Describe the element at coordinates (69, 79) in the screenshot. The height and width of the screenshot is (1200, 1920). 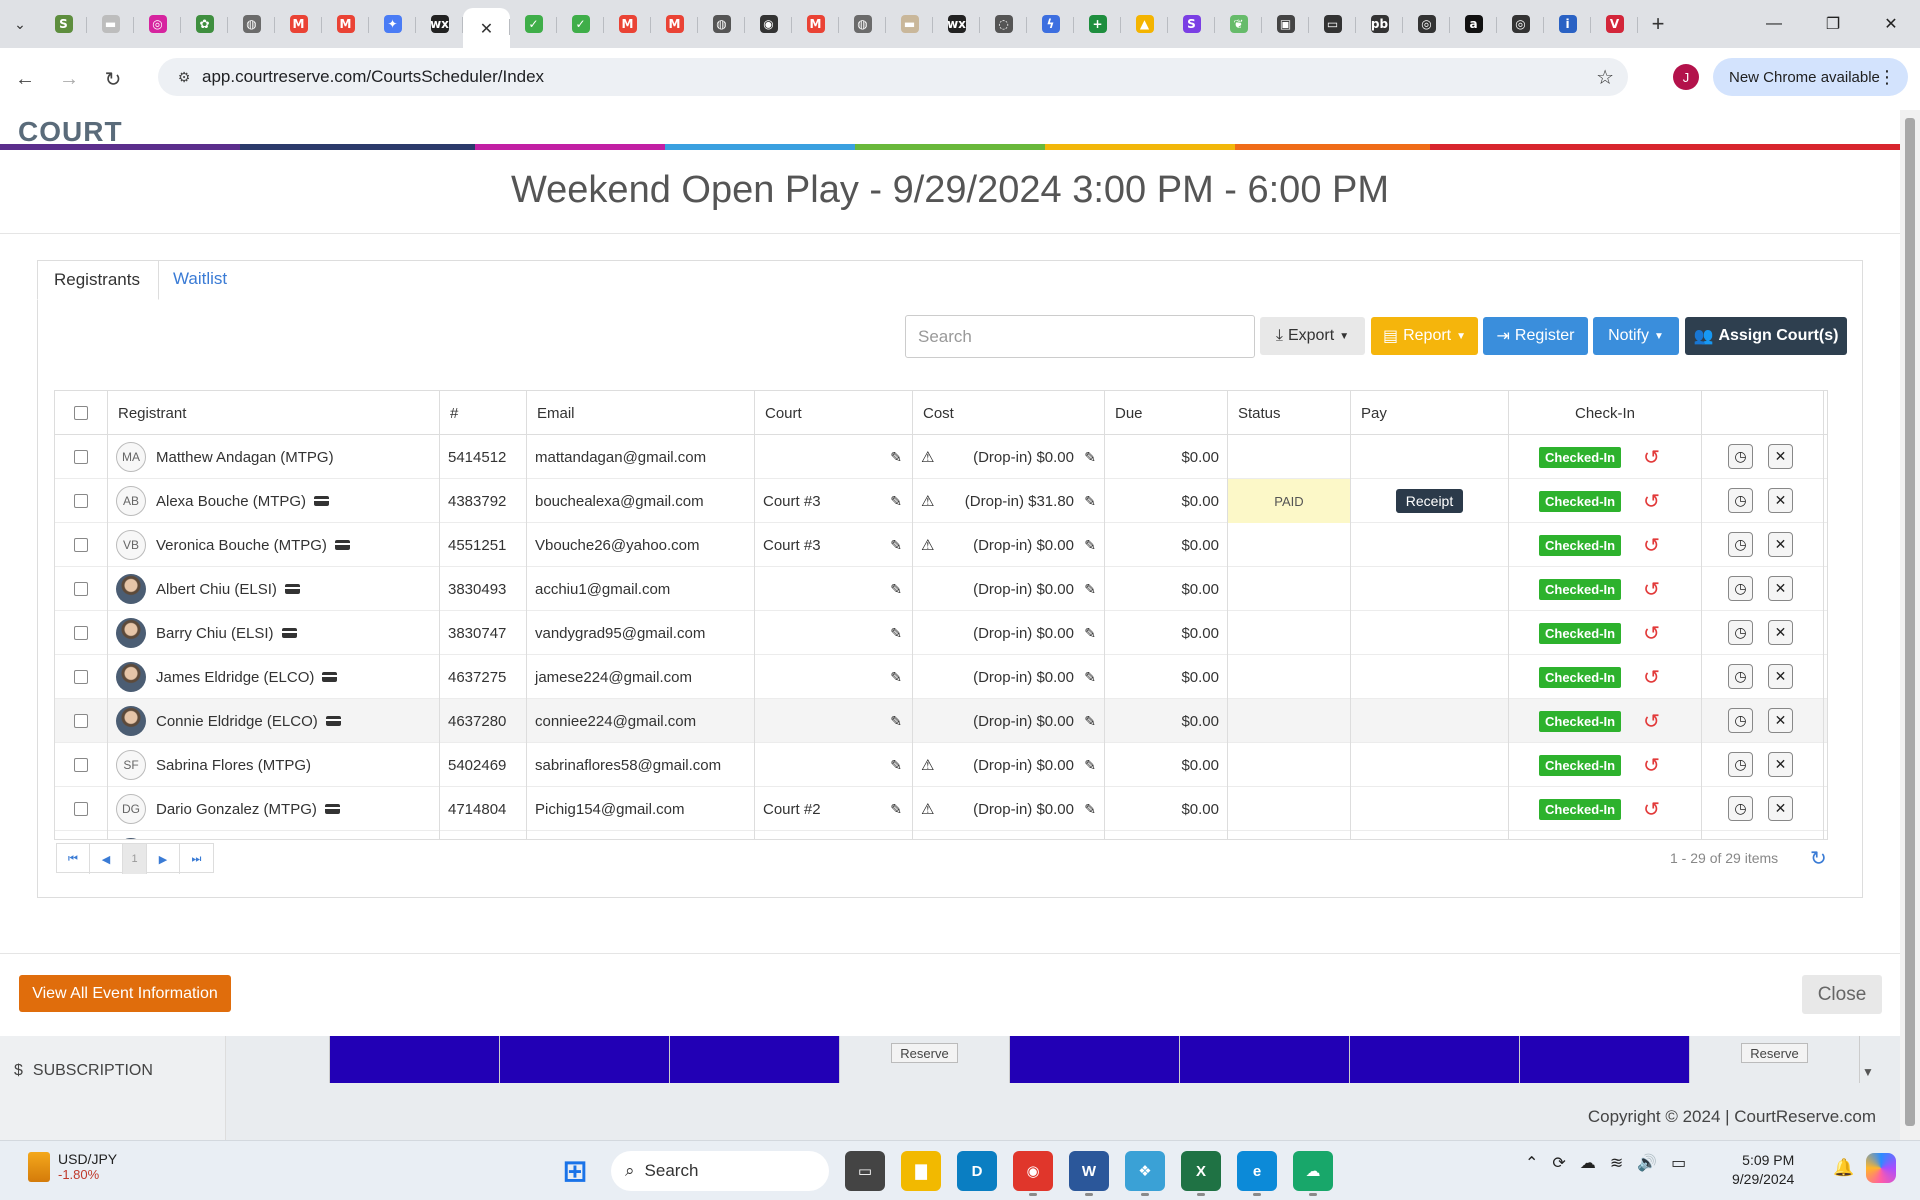
I see `forward-arrow-icon: →` at that location.